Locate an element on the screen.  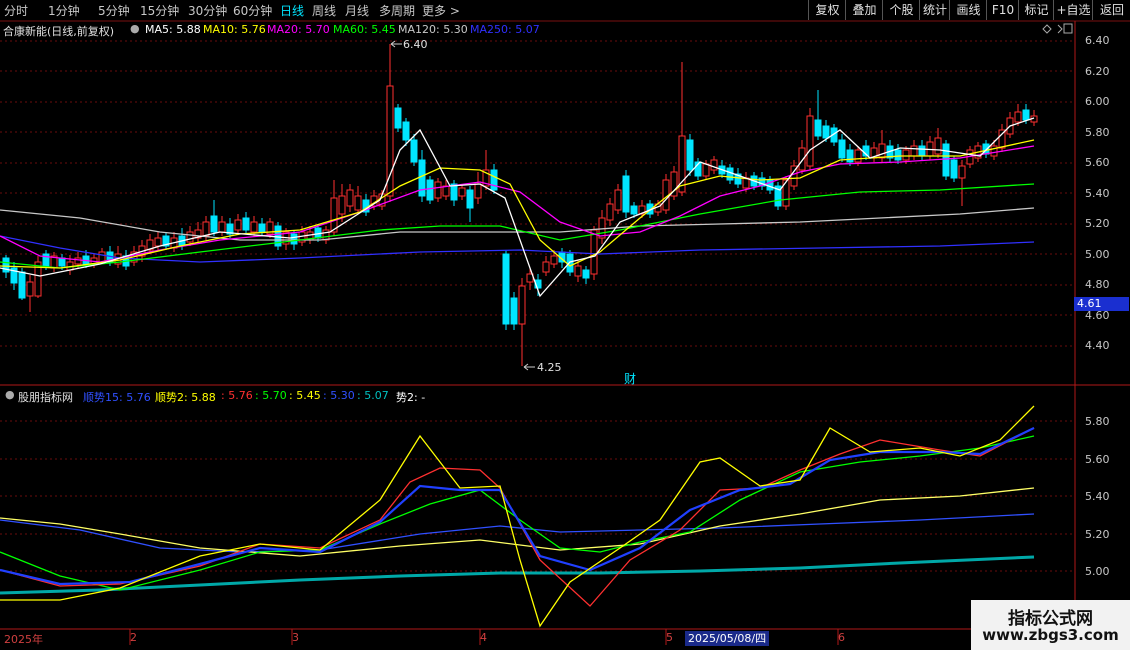
watermark-url: www.zbgs3.com is located at coordinates (1050, 635).